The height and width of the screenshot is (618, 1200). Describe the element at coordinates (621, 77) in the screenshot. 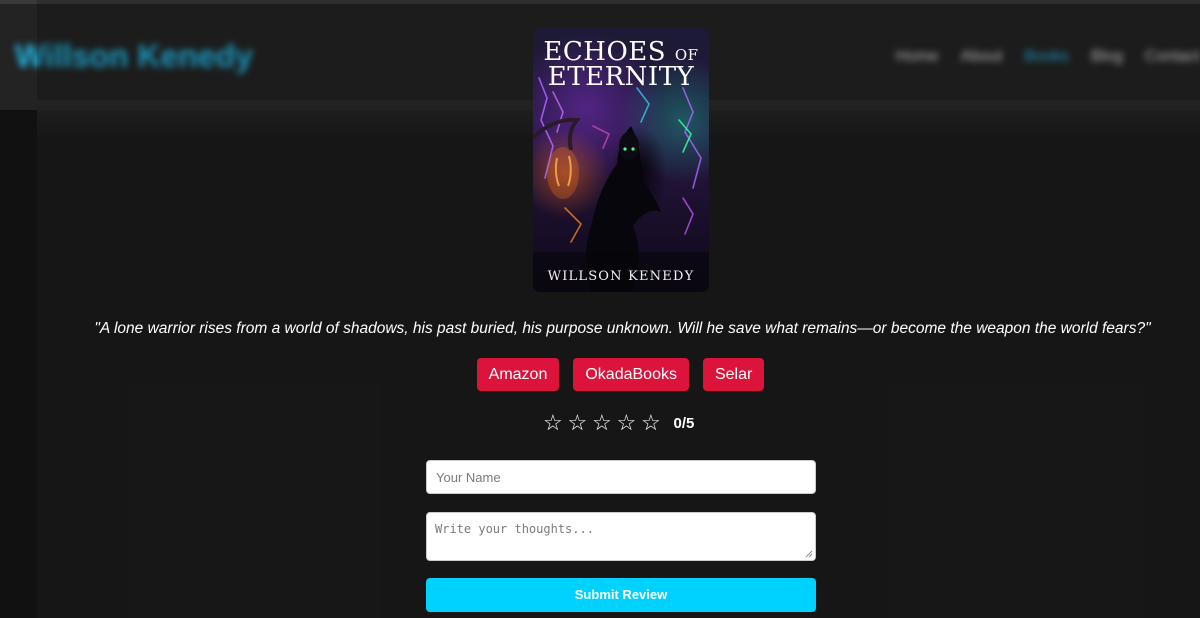

I see `cover-title-line2: ETERNITY` at that location.